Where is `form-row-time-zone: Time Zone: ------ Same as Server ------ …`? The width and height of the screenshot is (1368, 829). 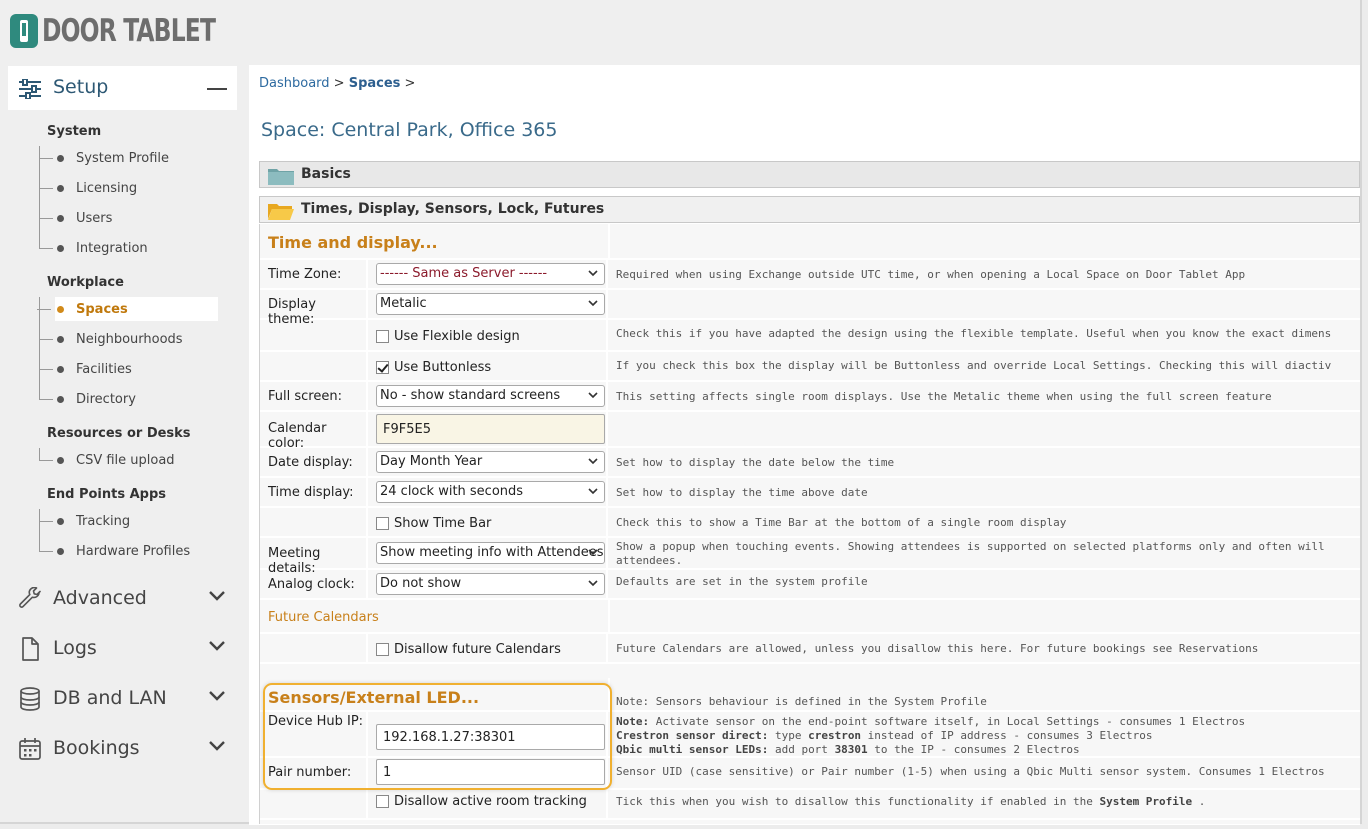 form-row-time-zone: Time Zone: ------ Same as Server ------ … is located at coordinates (810, 275).